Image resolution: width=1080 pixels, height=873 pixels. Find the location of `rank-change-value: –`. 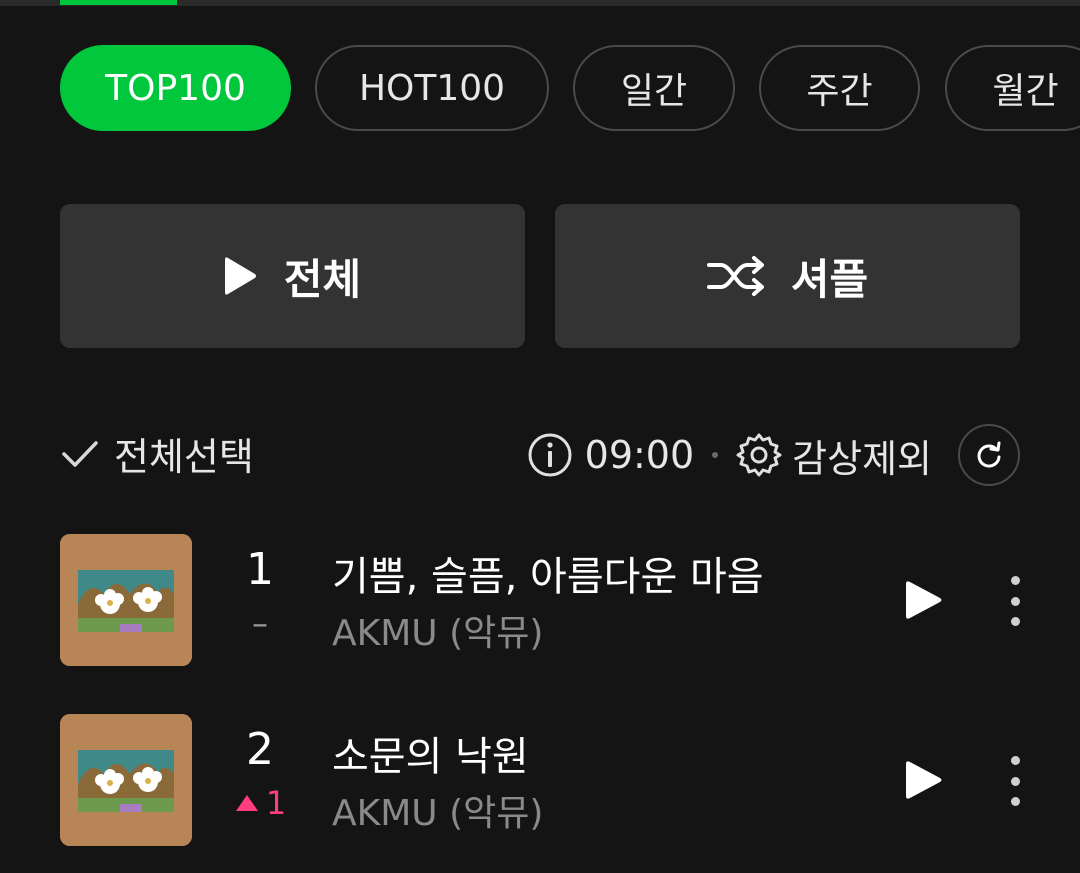

rank-change-value: – is located at coordinates (260, 623).